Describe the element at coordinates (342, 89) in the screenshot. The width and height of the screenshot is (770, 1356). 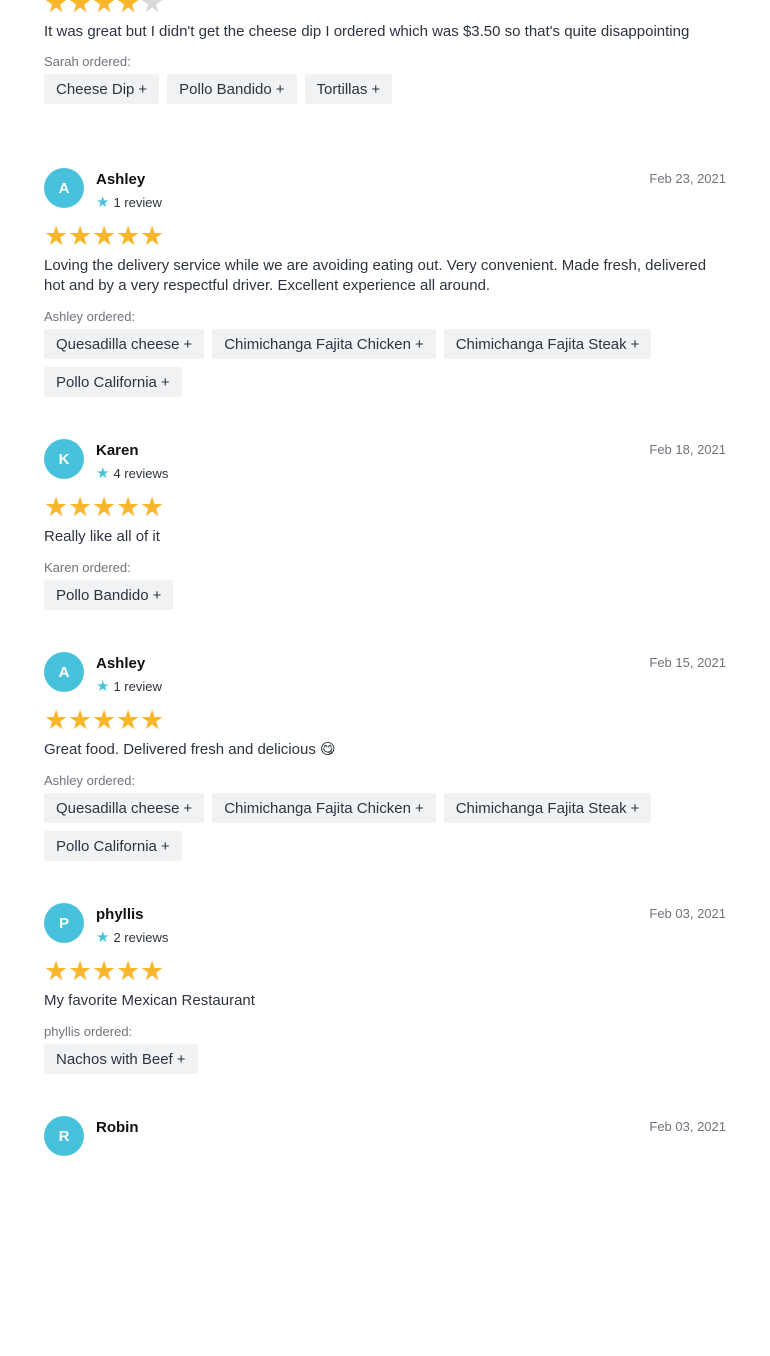
I see `item-label: Tortillas` at that location.